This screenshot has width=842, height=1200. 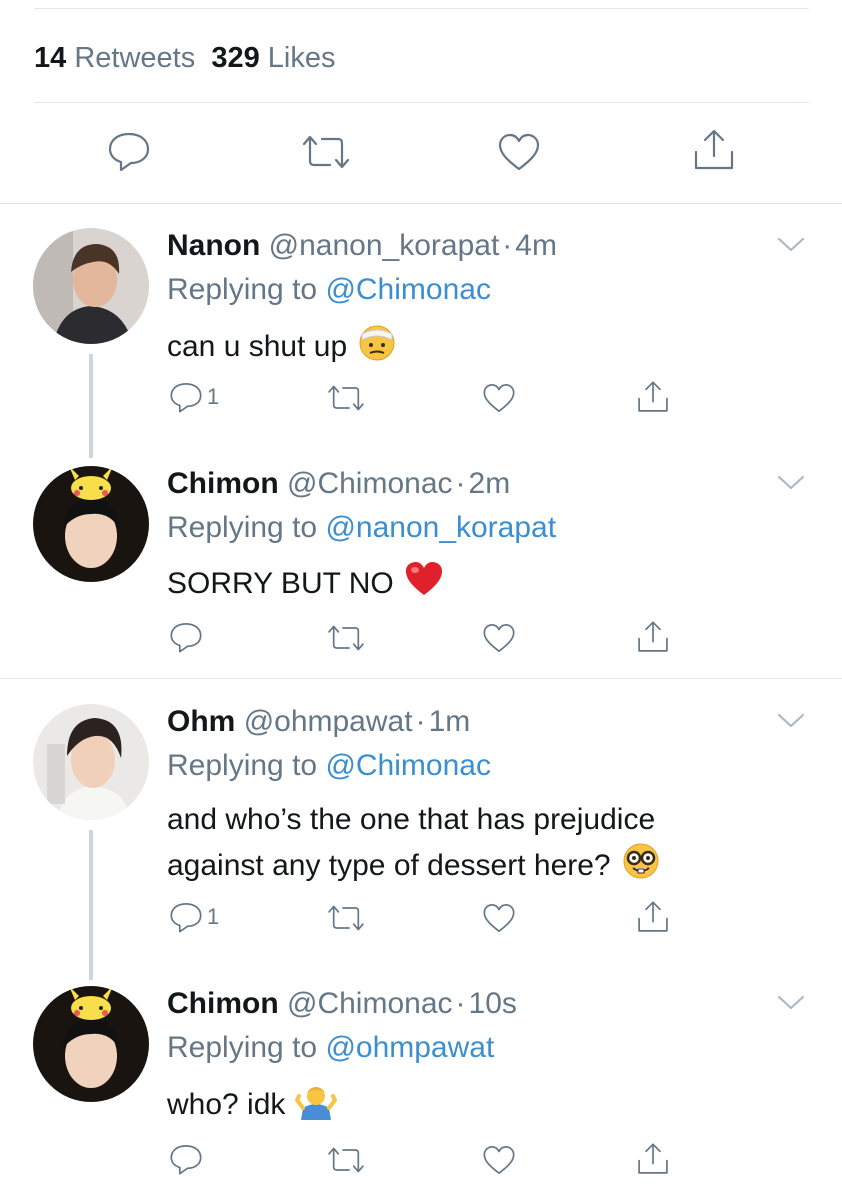 What do you see at coordinates (302, 58) in the screenshot?
I see `likes-label: Likes` at bounding box center [302, 58].